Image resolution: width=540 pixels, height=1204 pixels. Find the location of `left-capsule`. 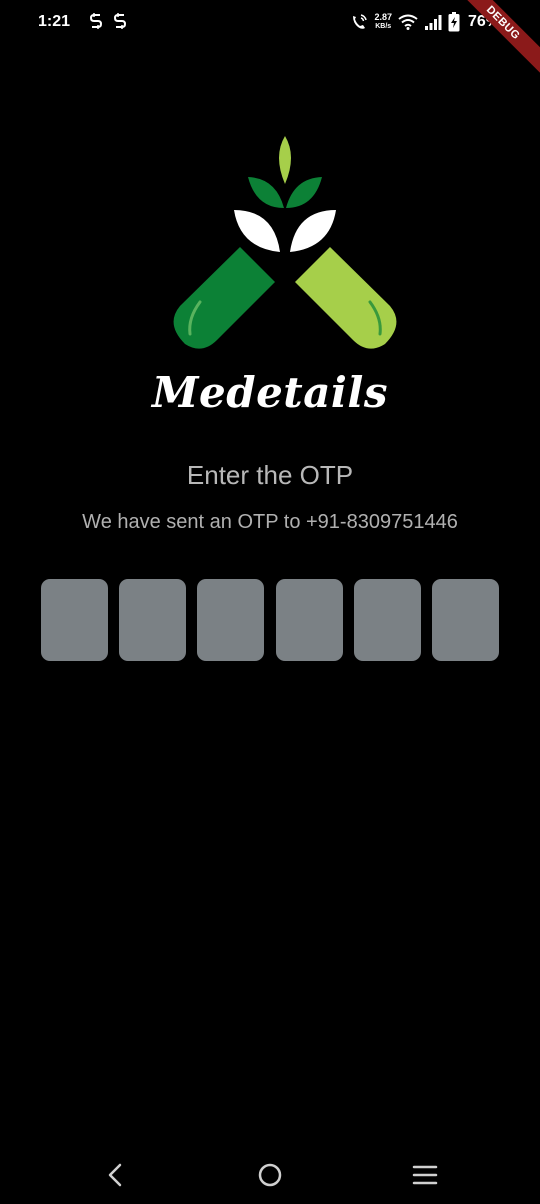

left-capsule is located at coordinates (224, 298).